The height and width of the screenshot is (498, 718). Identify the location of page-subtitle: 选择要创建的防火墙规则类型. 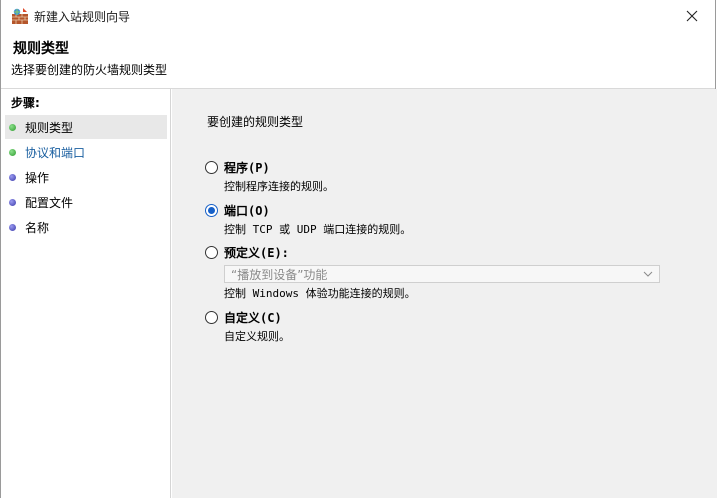
(89, 70).